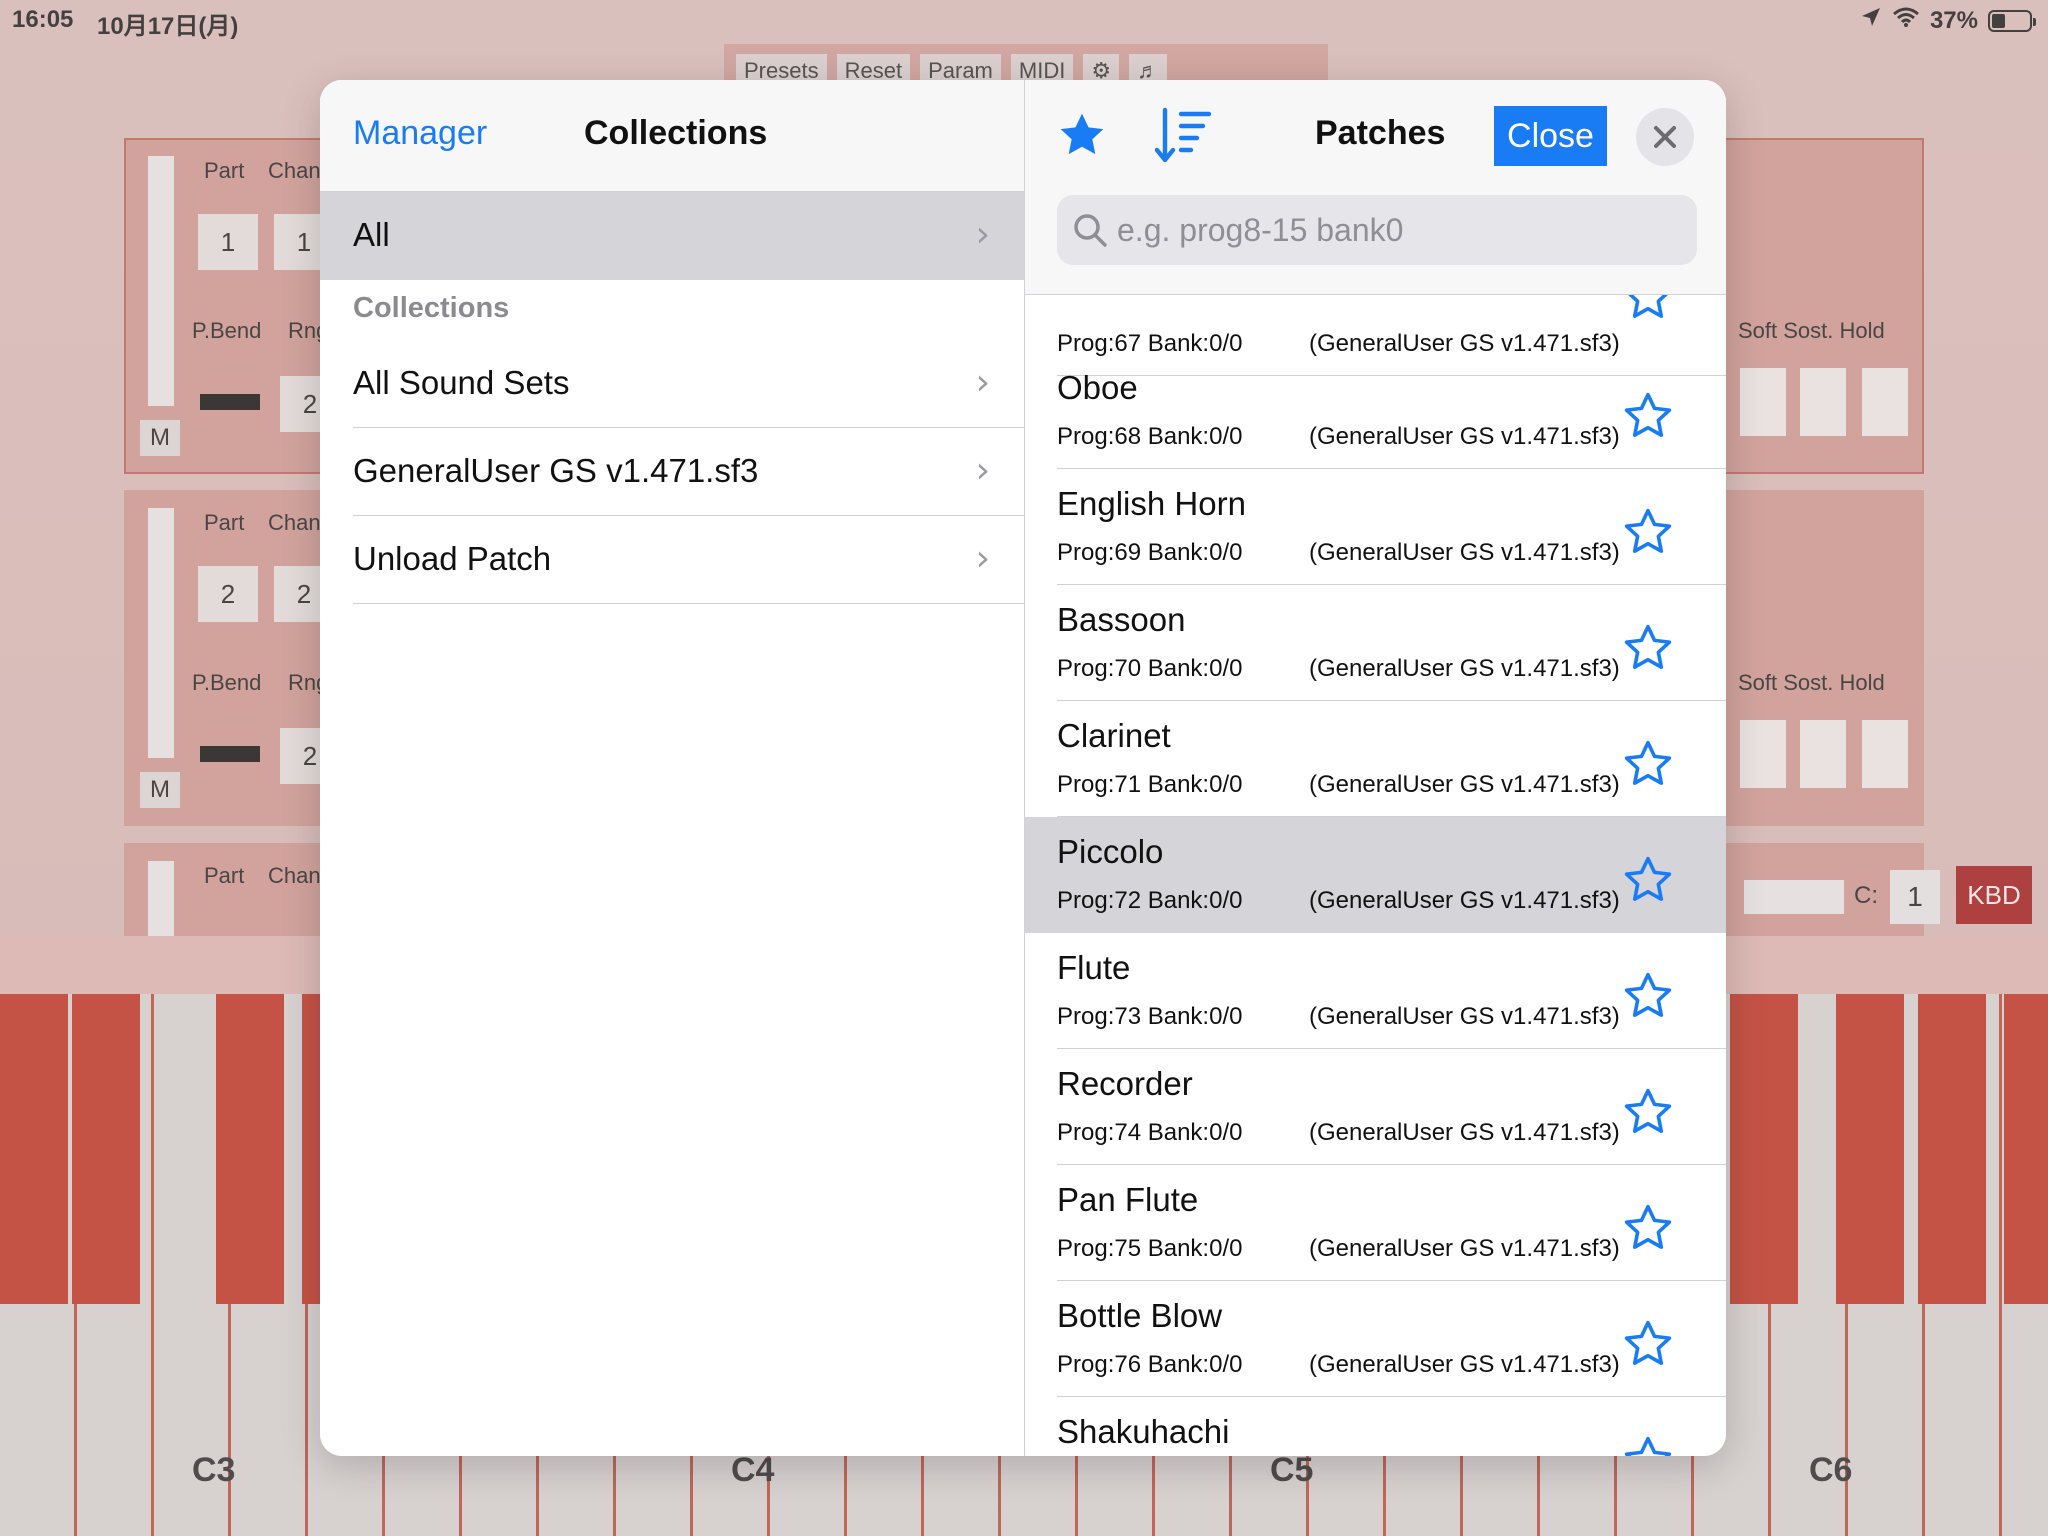 This screenshot has width=2048, height=1536. I want to click on collection-row-label: Unload Patch, so click(452, 558).